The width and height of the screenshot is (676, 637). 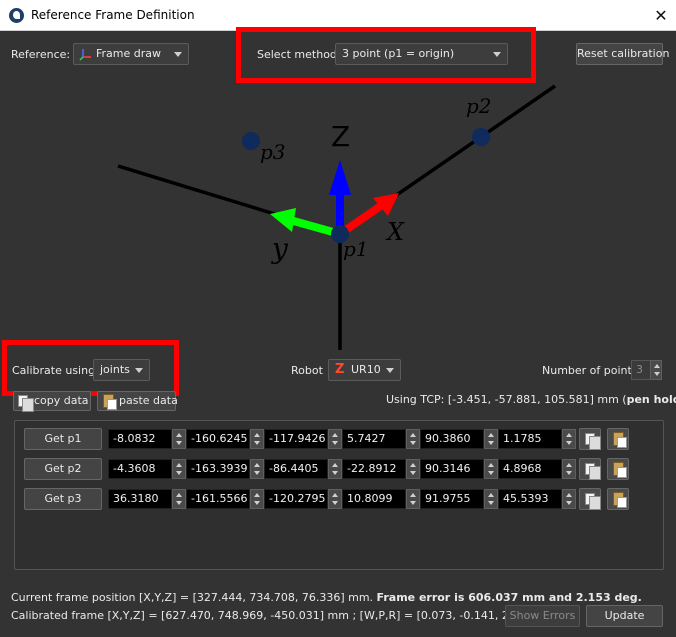 I want to click on method-label: Select method:, so click(x=299, y=54).